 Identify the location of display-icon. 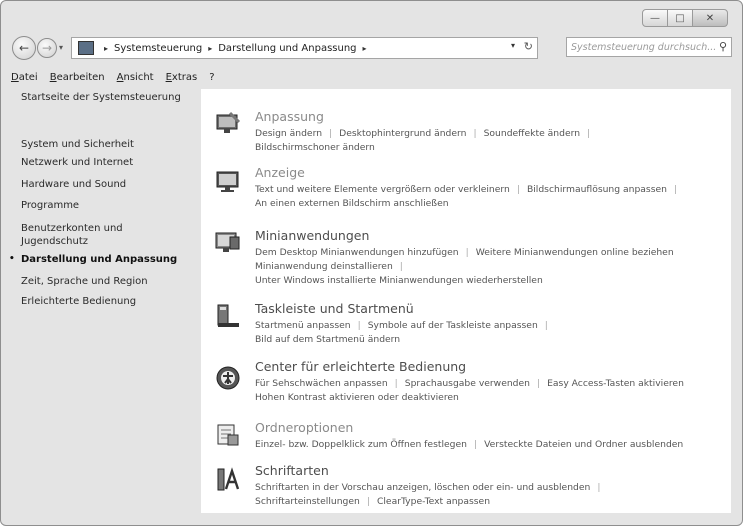
(228, 182).